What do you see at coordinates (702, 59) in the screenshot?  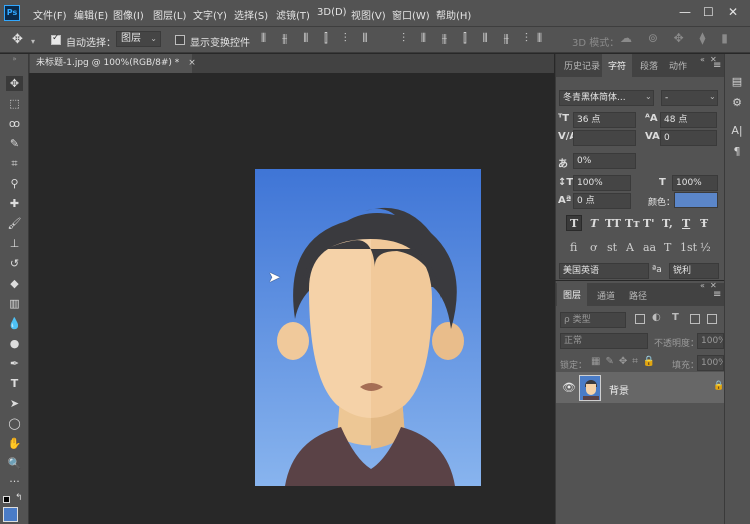 I see `panel-expand-icon: «` at bounding box center [702, 59].